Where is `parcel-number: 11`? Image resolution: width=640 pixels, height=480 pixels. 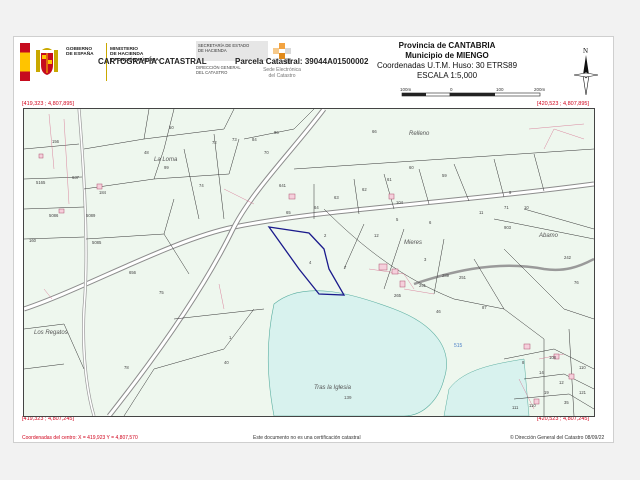 parcel-number: 11 is located at coordinates (481, 212).